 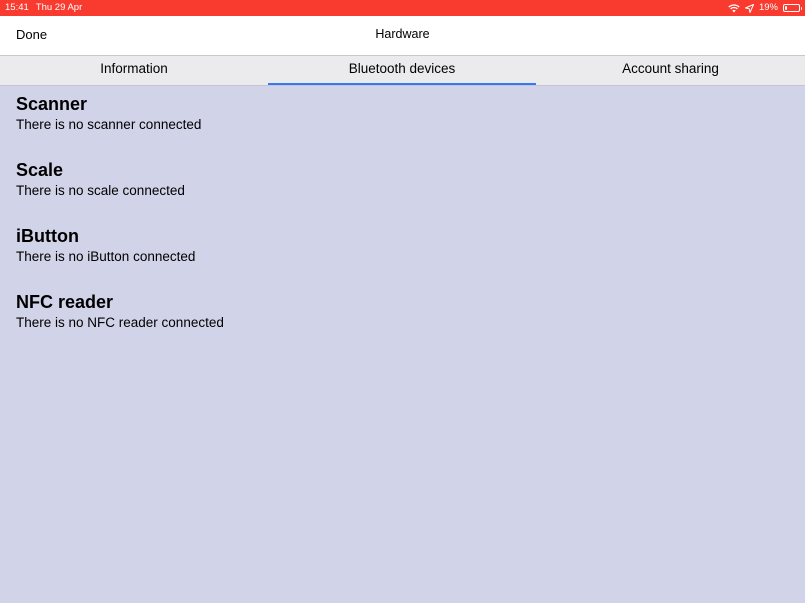 I want to click on status-date: Thu 29 Apr, so click(x=59, y=7).